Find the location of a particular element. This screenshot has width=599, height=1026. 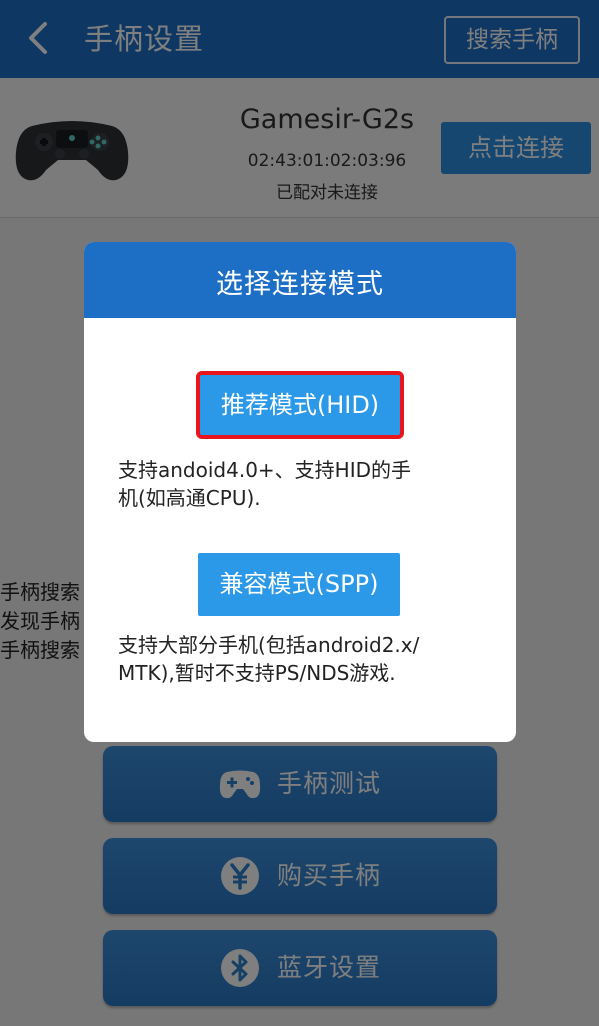

spp-mode-button: 兼容模式(SPP) is located at coordinates (299, 584).